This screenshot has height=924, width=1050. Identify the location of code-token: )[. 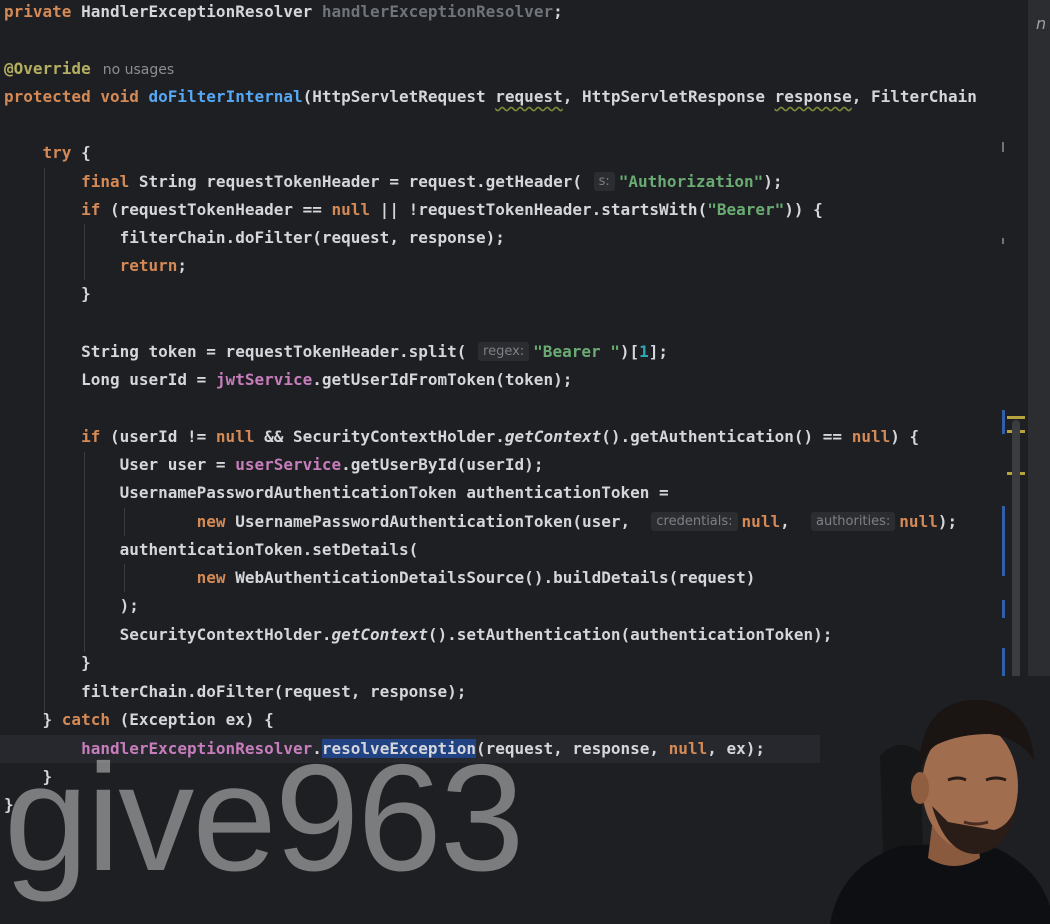
(629, 351).